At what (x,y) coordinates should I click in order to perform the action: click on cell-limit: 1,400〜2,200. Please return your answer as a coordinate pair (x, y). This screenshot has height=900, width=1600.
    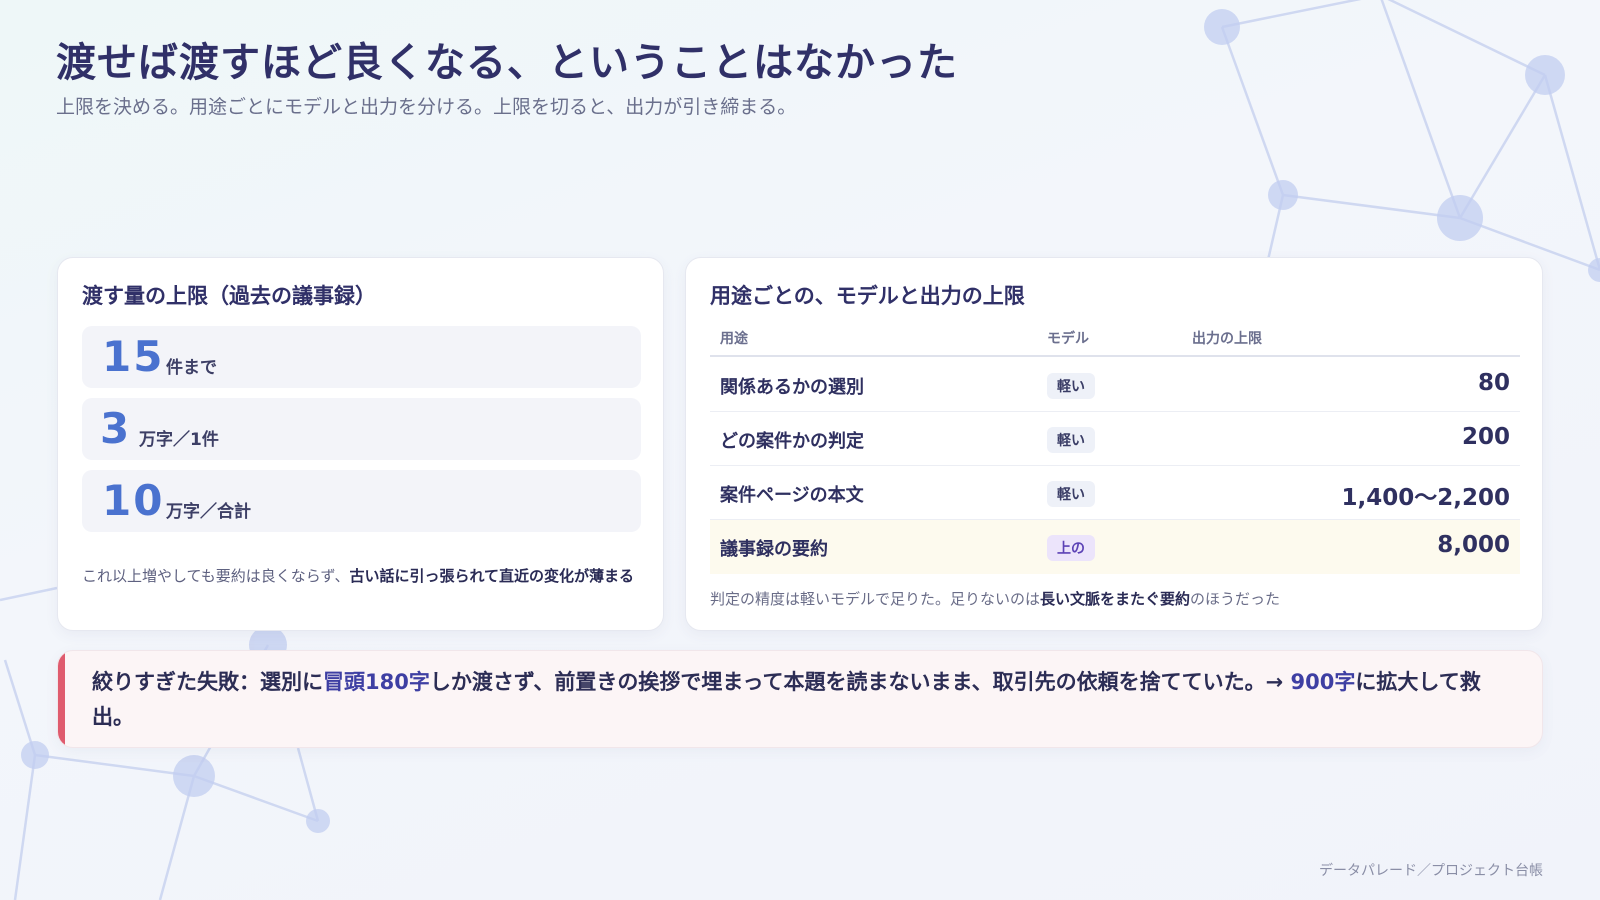
    Looking at the image, I should click on (1425, 498).